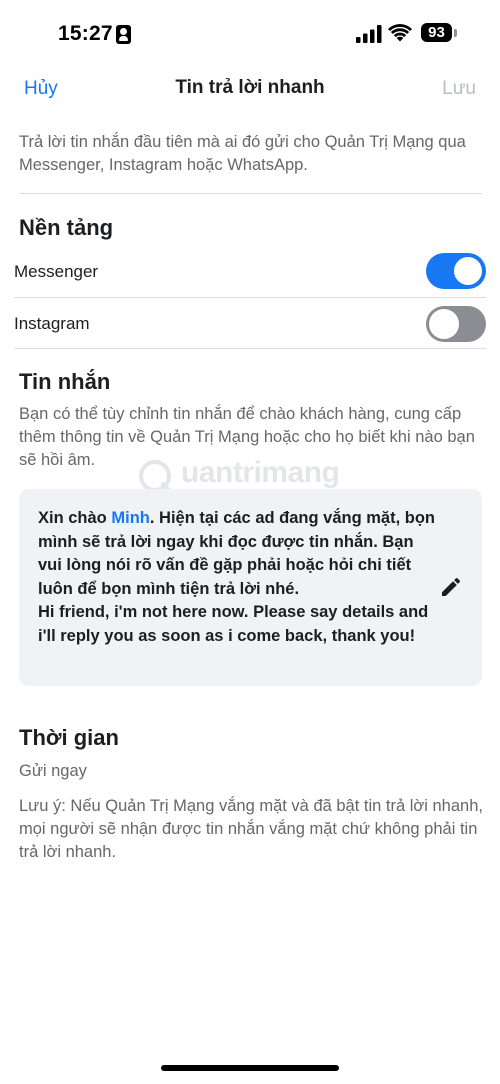  What do you see at coordinates (455, 33) in the screenshot?
I see `battery-tip` at bounding box center [455, 33].